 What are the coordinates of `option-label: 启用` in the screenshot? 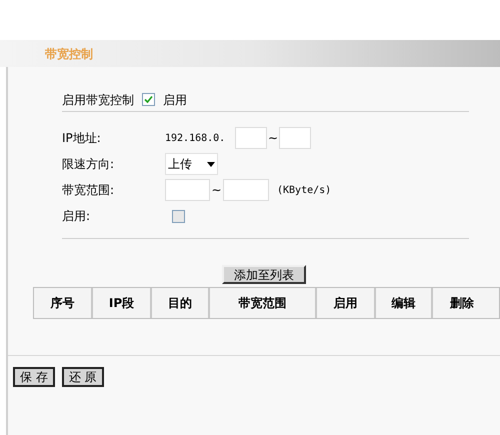 It's located at (175, 100).